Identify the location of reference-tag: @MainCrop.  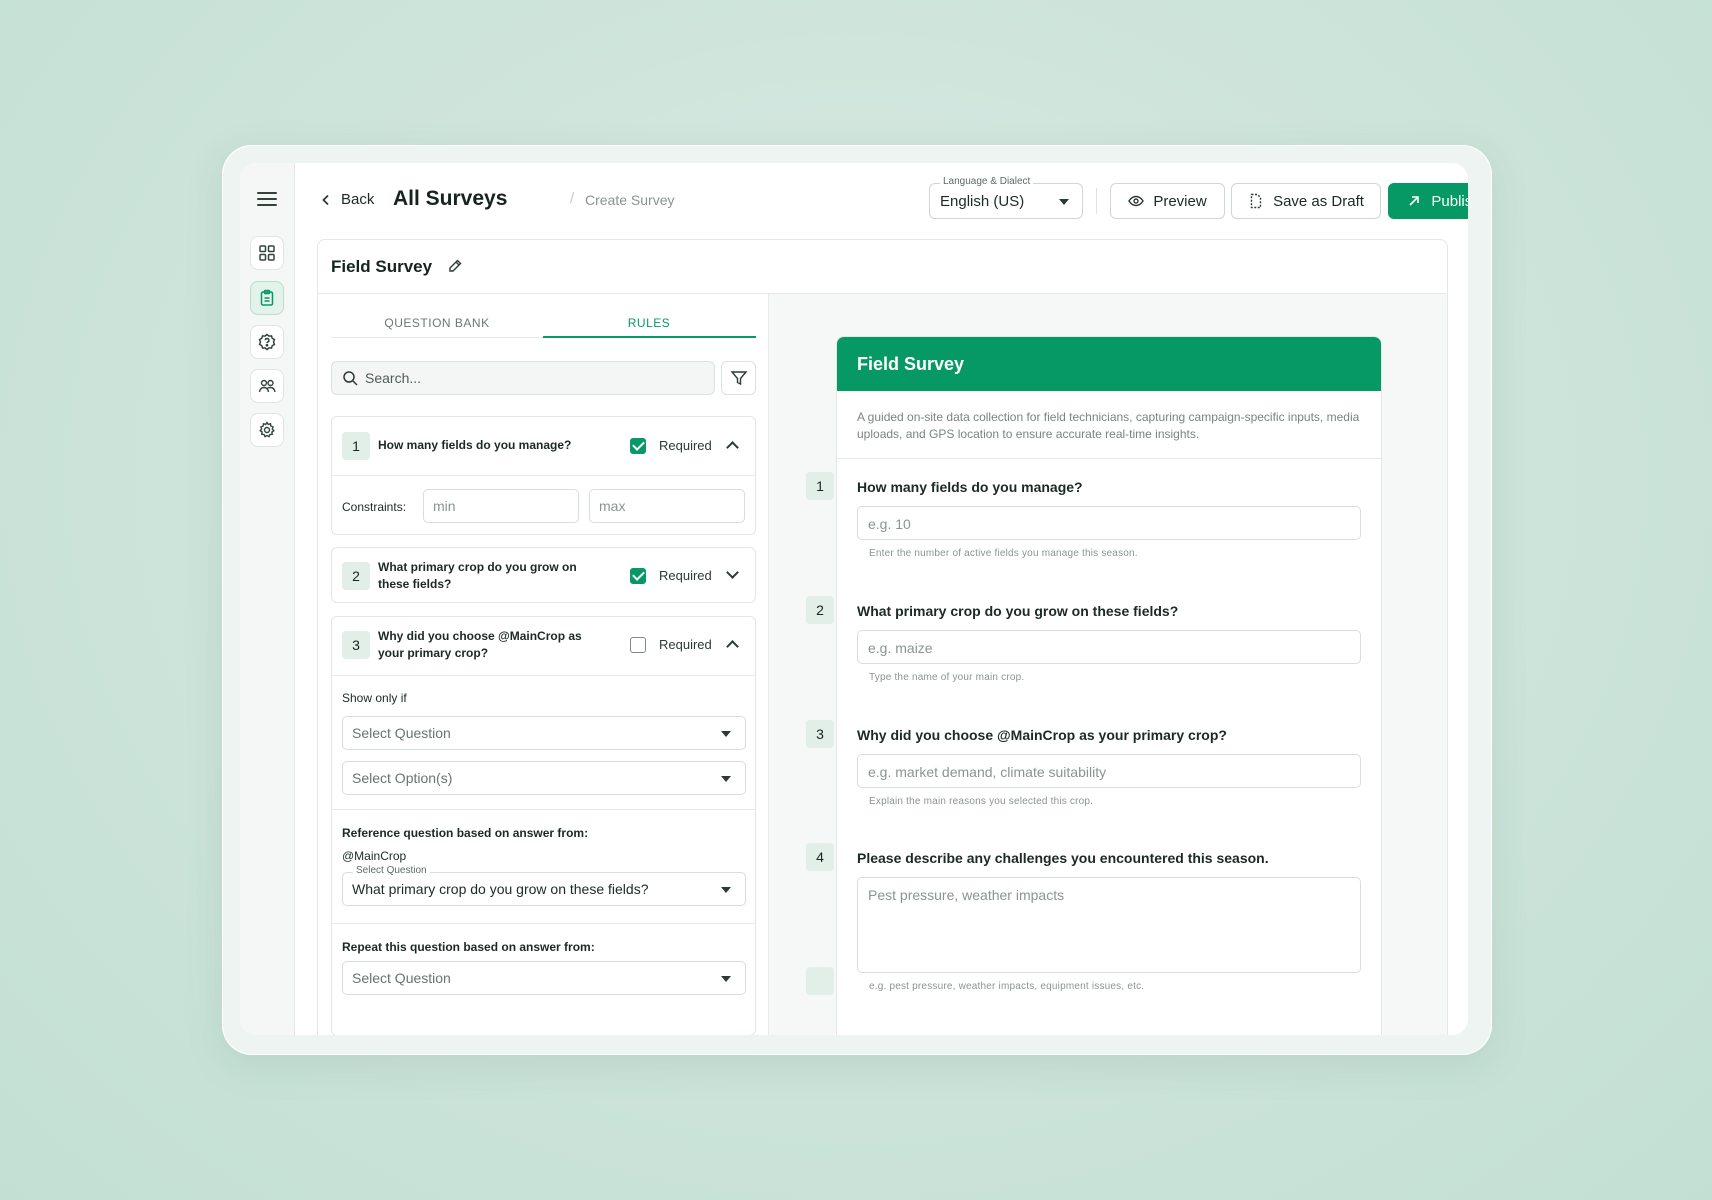
(374, 856).